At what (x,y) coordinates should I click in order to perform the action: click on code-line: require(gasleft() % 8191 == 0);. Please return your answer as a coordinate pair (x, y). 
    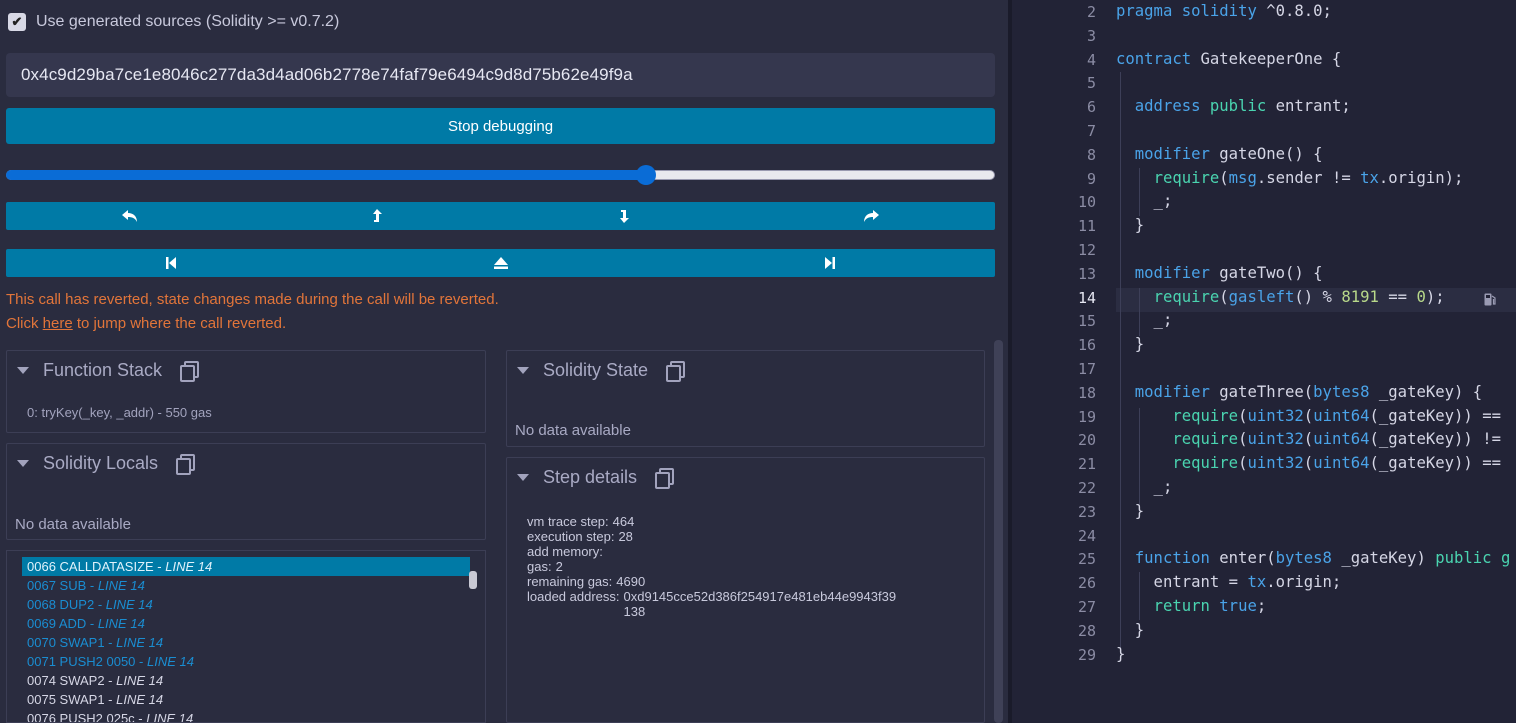
    Looking at the image, I should click on (1280, 297).